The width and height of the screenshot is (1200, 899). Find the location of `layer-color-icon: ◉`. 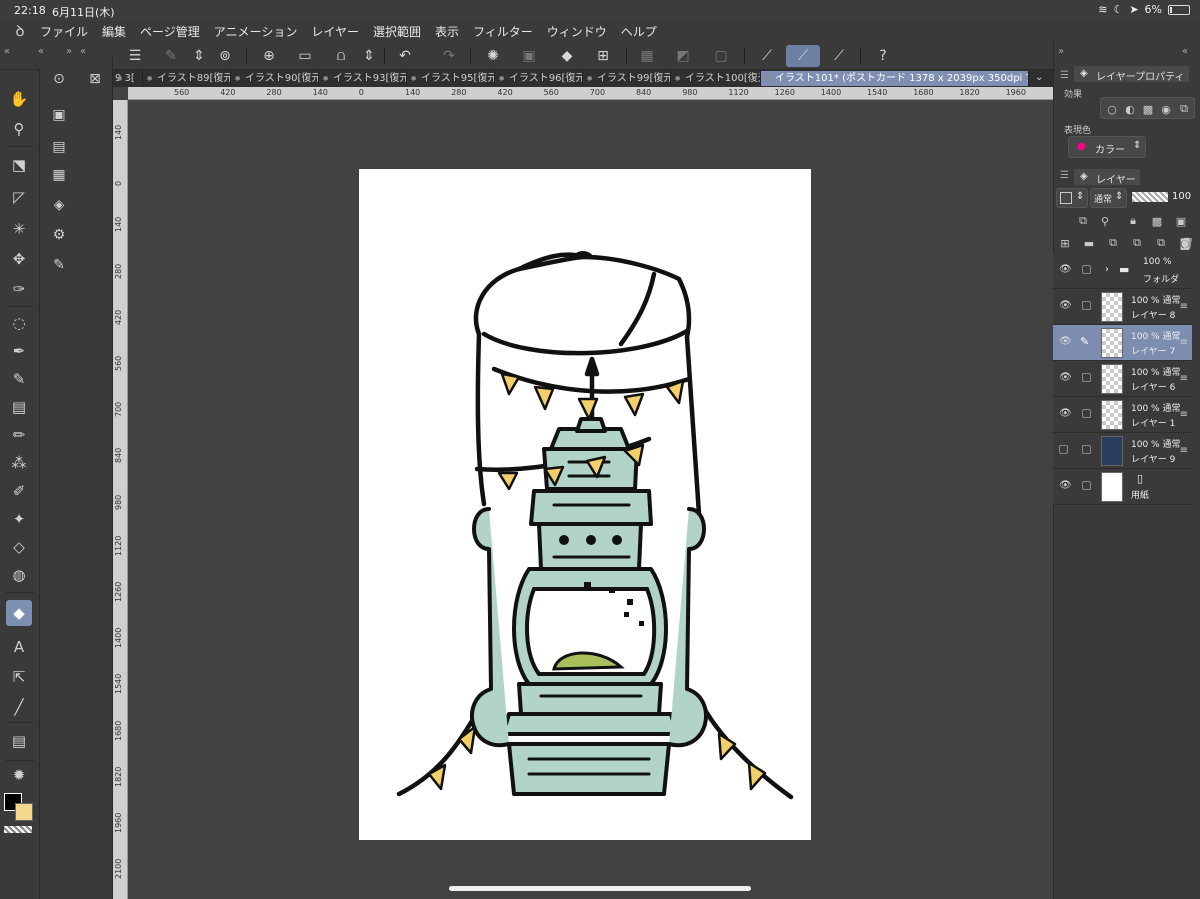

layer-color-icon: ◉ is located at coordinates (1166, 109).